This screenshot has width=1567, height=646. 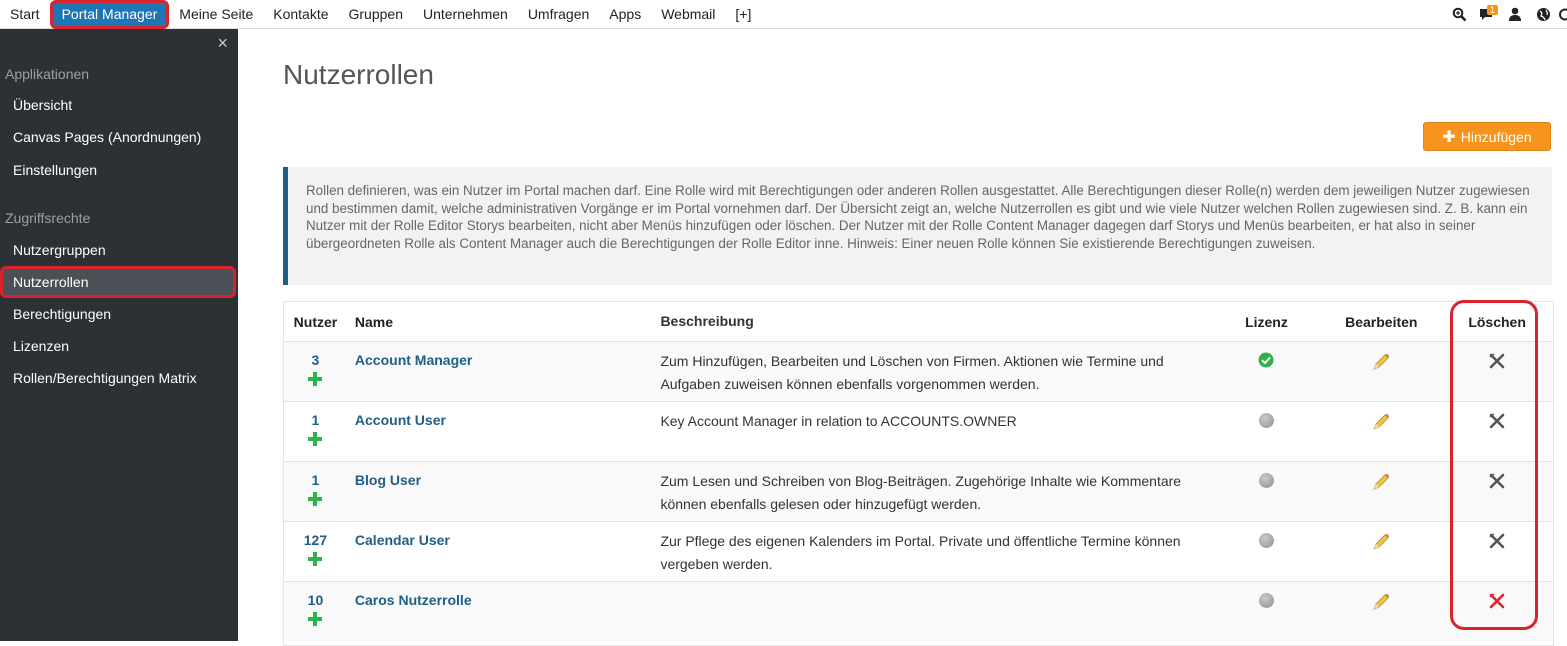 What do you see at coordinates (1497, 321) in the screenshot?
I see `header-delete: Löschen` at bounding box center [1497, 321].